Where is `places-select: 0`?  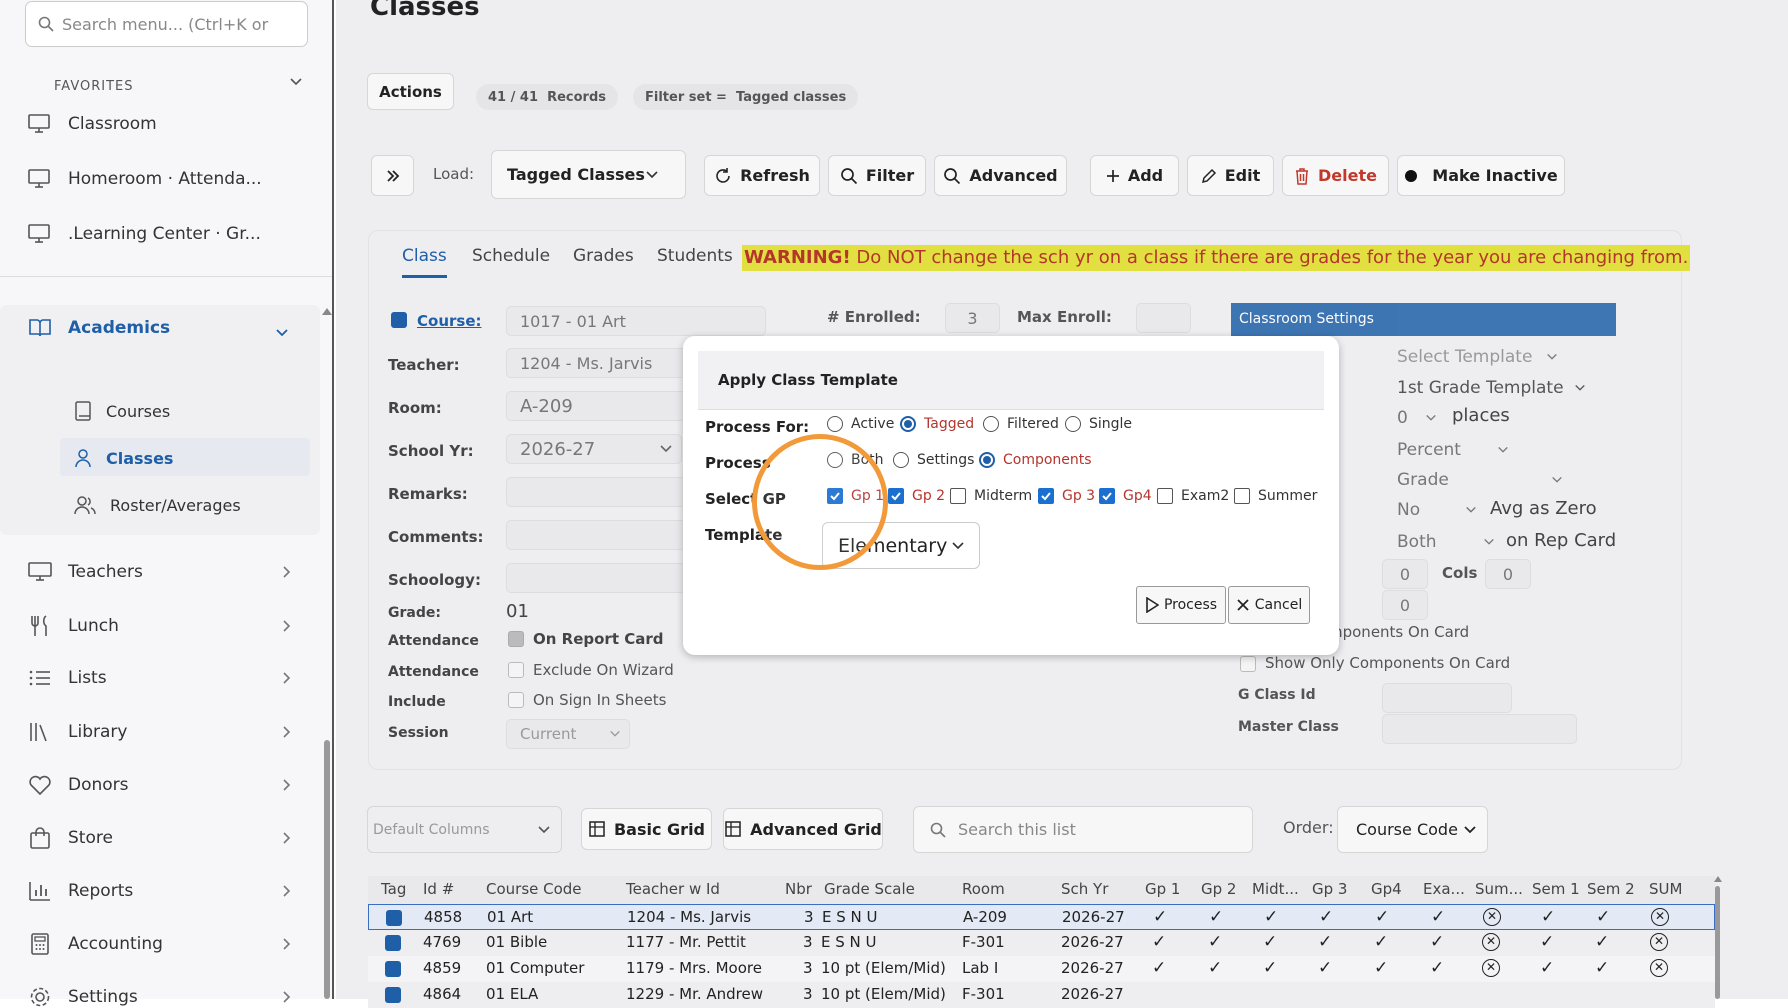
places-select: 0 is located at coordinates (1412, 418).